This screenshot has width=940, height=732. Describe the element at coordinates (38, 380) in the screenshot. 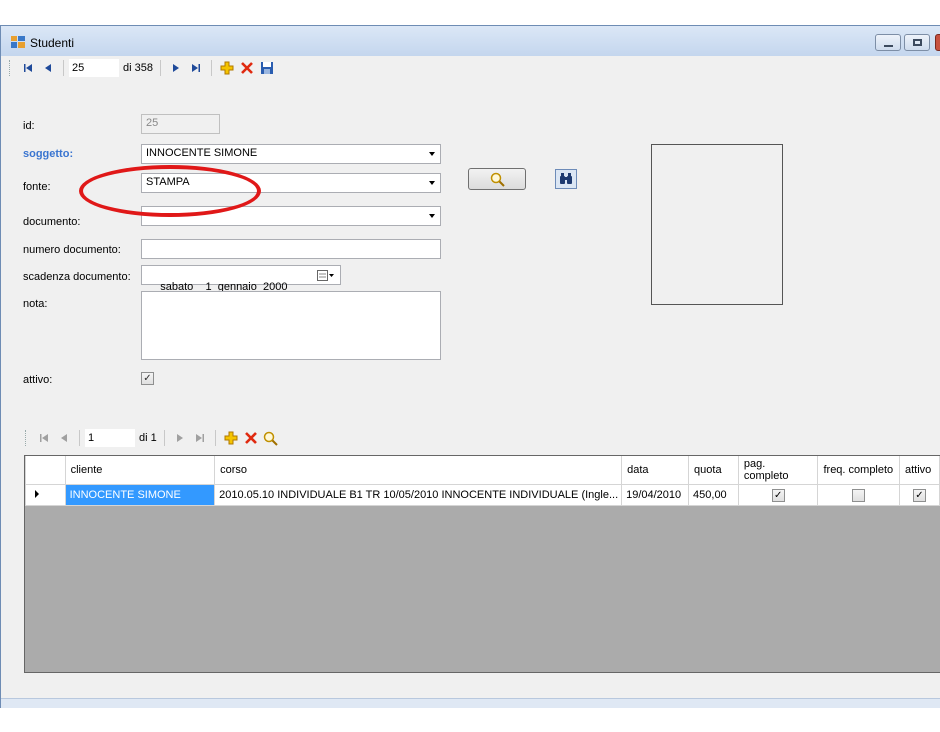

I see `attivo-label: attivo:` at that location.